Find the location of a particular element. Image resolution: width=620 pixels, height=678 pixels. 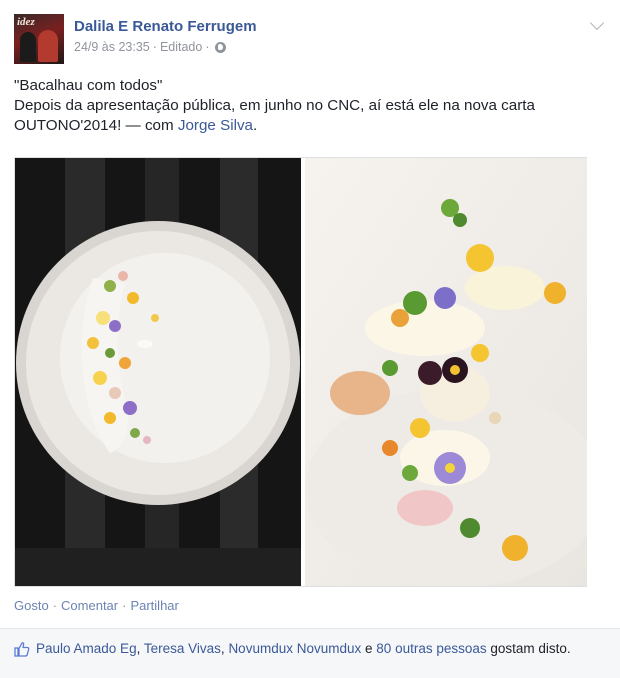

author-name: Dalila E Renato Ferrugem is located at coordinates (165, 26).